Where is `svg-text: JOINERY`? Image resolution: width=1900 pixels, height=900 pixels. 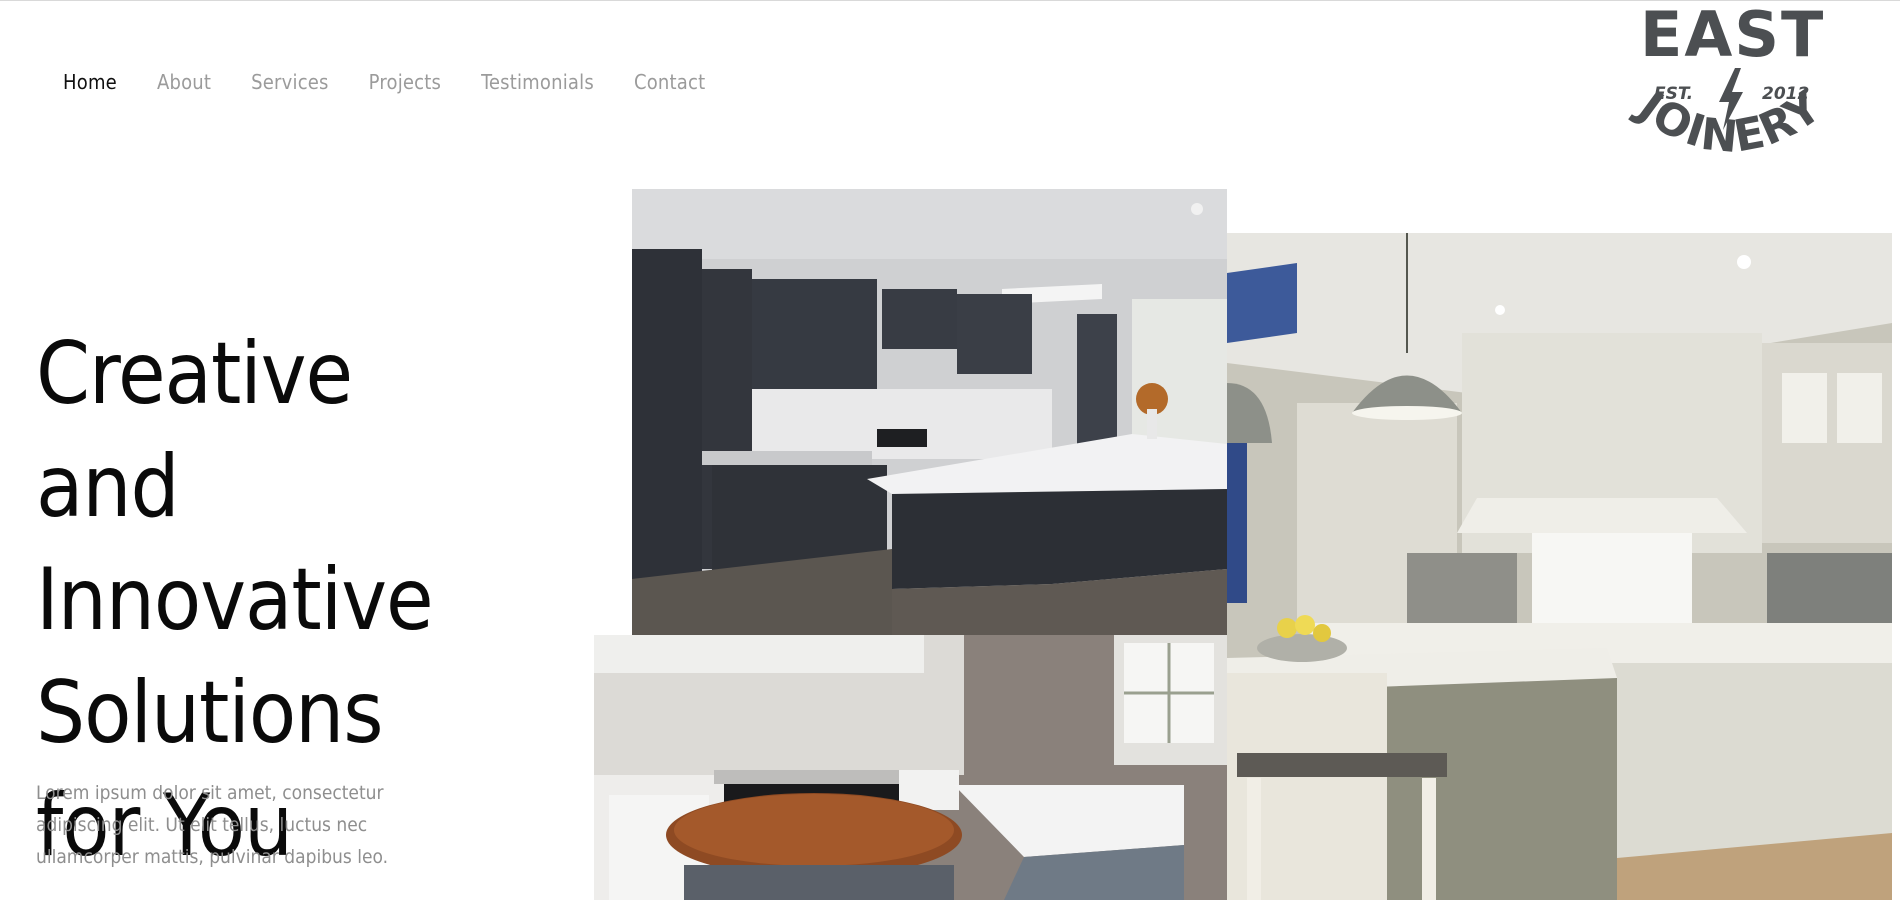
svg-text: JOINERY is located at coordinates (1728, 121).